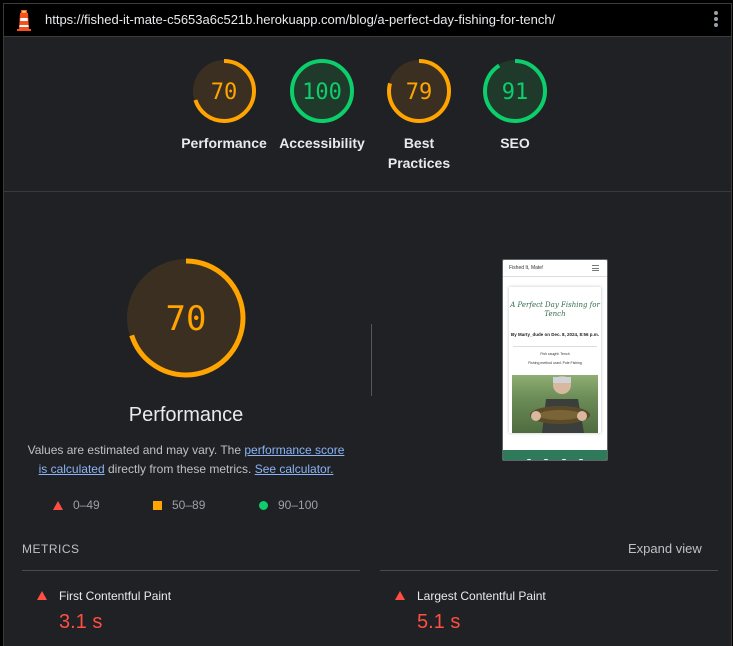  Describe the element at coordinates (224, 143) in the screenshot. I see `gauge-label: Performance` at that location.